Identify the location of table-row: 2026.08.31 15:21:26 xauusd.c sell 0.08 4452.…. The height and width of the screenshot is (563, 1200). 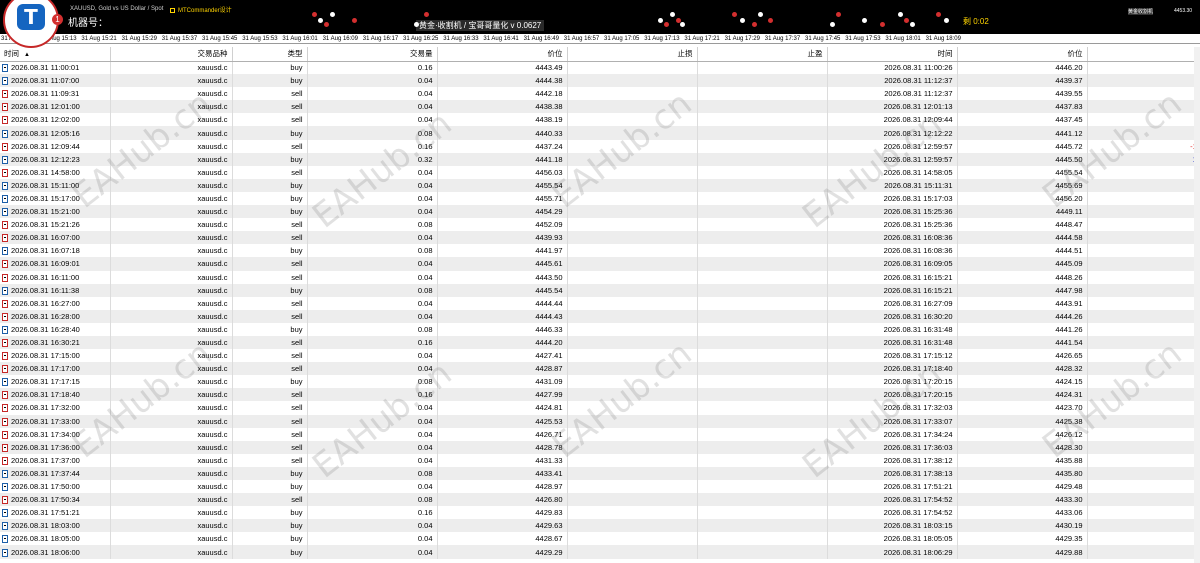
(600, 225).